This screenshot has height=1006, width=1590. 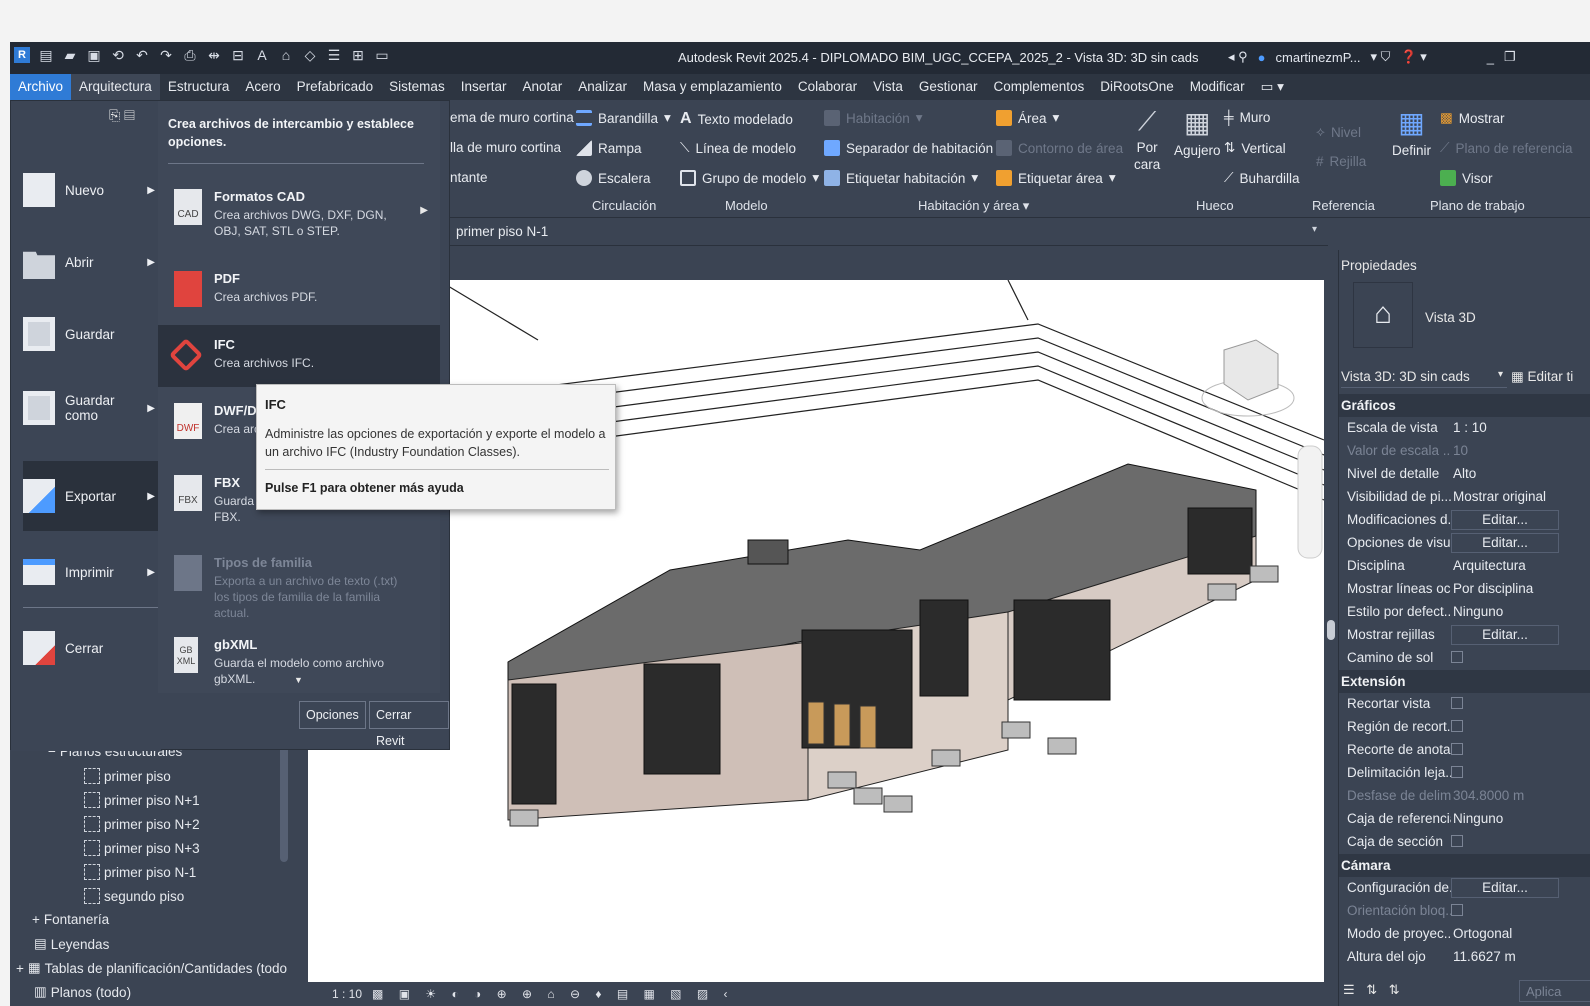 I want to click on room-button: Habitación ▾, so click(x=873, y=118).